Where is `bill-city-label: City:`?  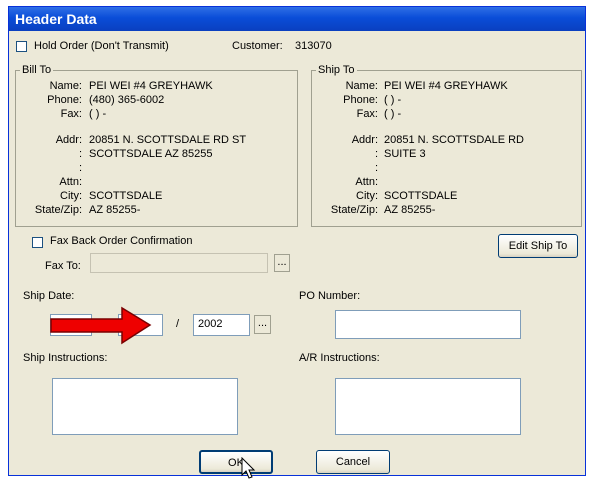 bill-city-label: City: is located at coordinates (71, 196).